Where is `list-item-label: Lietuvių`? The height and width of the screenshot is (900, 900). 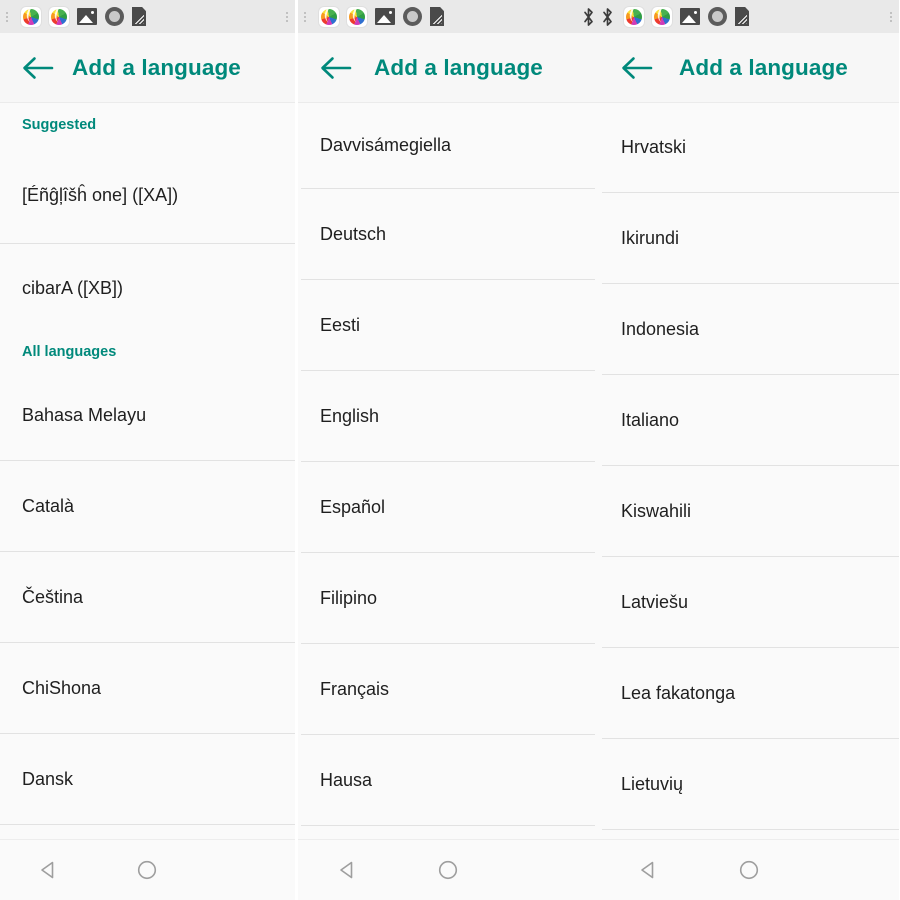
list-item-label: Lietuvių is located at coordinates (652, 783).